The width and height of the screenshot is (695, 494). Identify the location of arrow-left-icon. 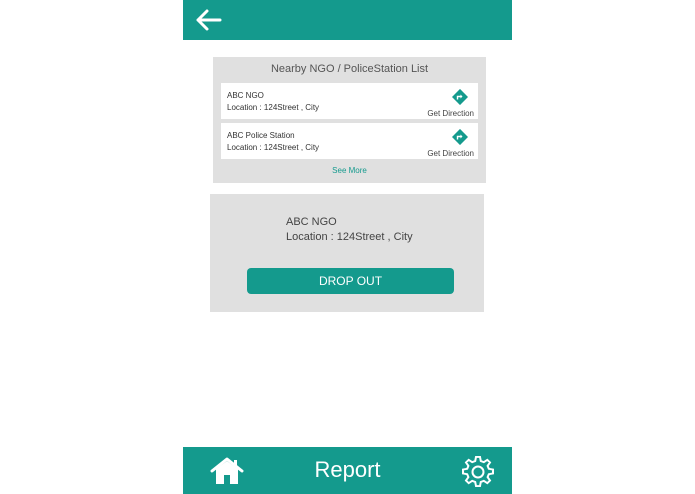
(209, 20).